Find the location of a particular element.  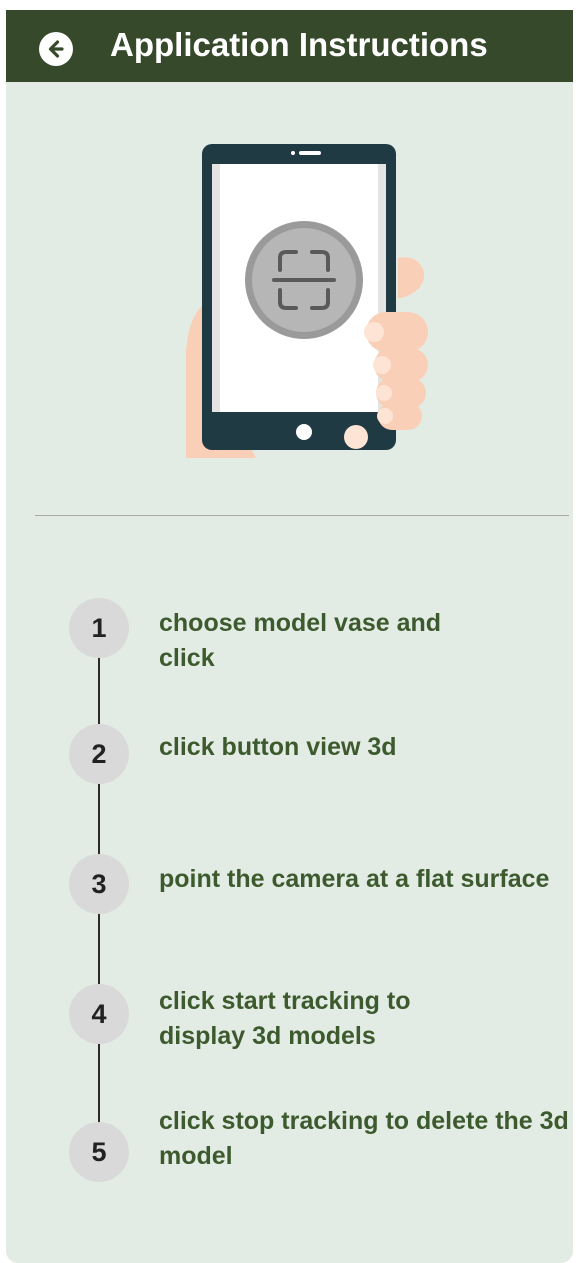

step-number-3: 3 is located at coordinates (99, 884).